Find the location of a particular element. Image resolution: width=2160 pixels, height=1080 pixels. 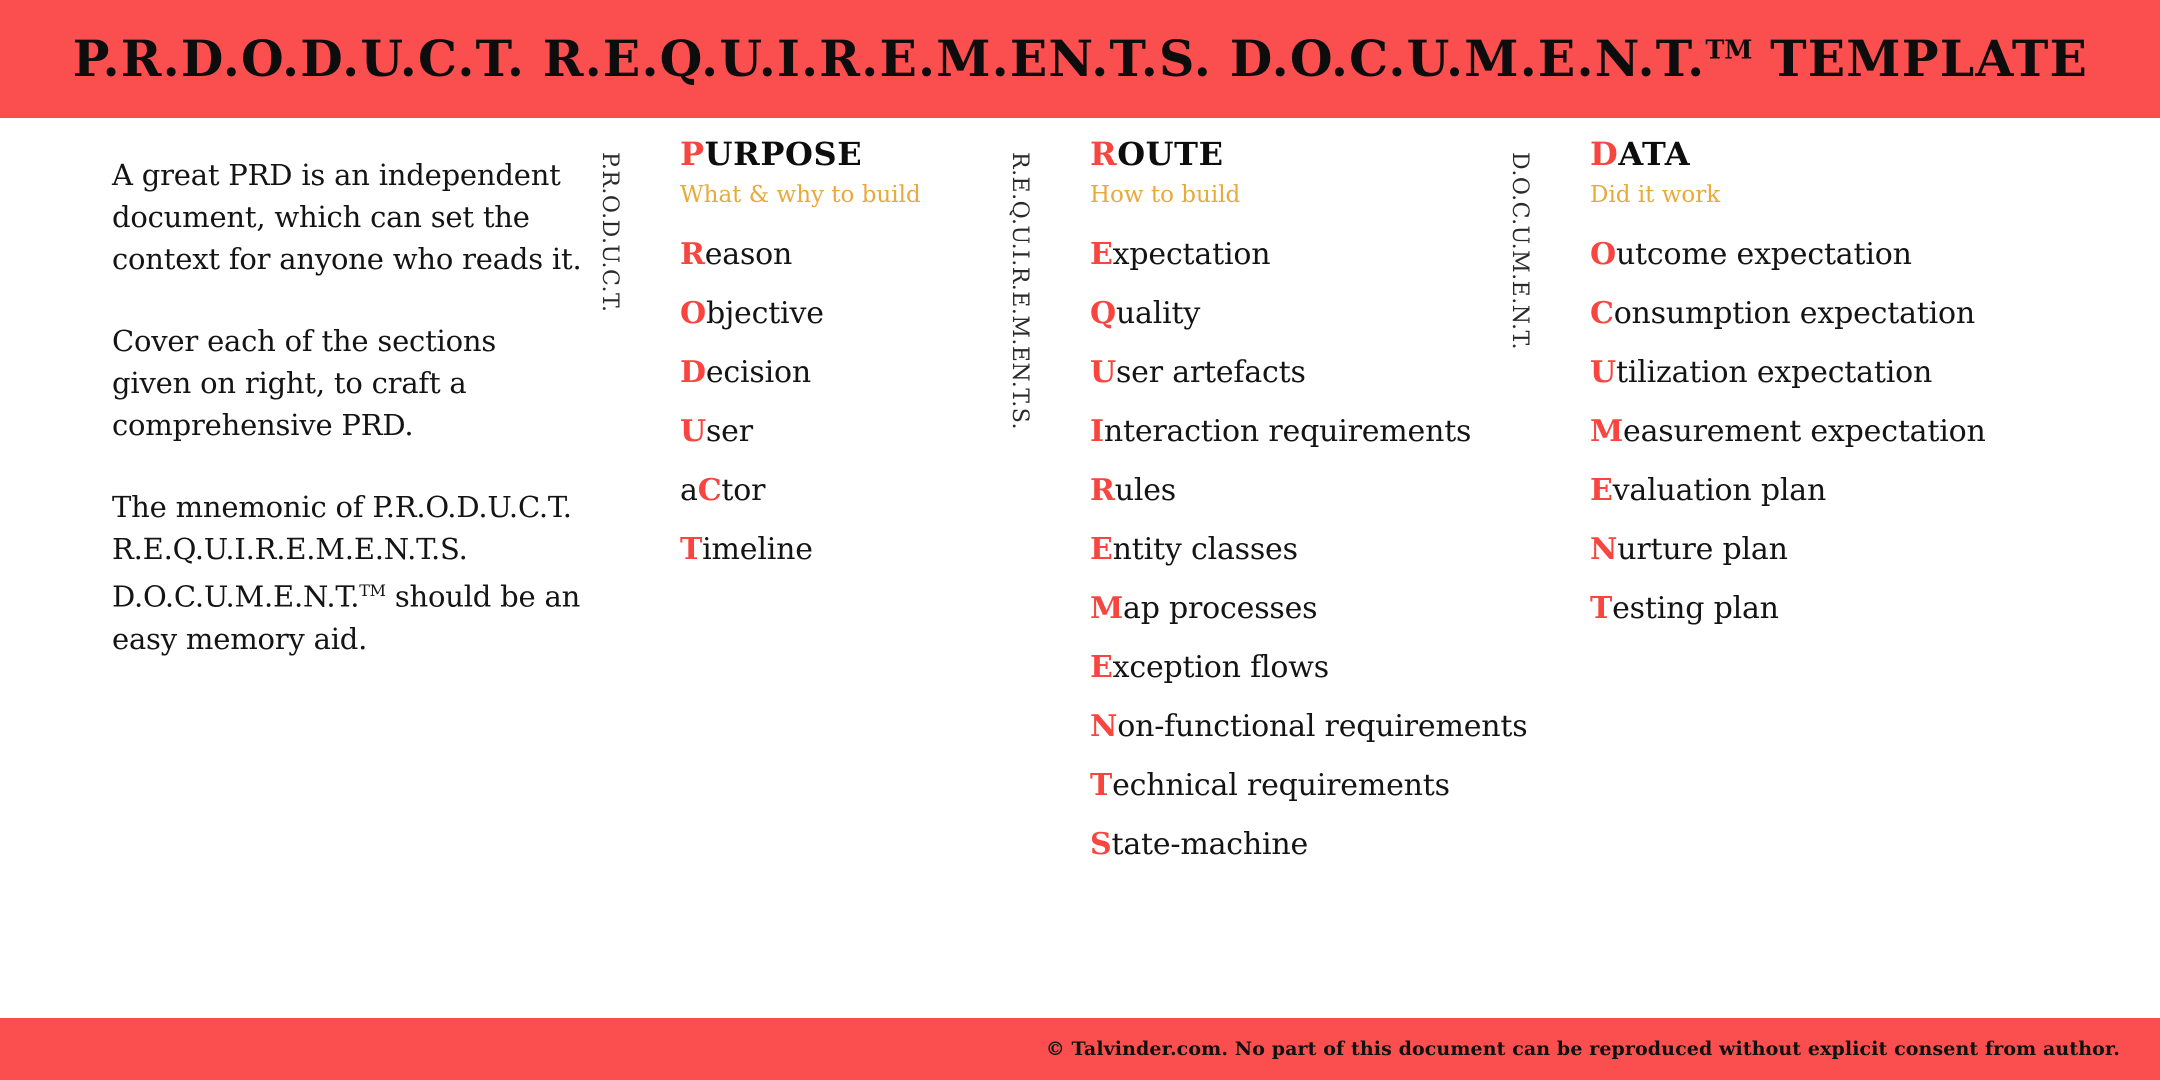

list-item: Expectation is located at coordinates (1310, 255).